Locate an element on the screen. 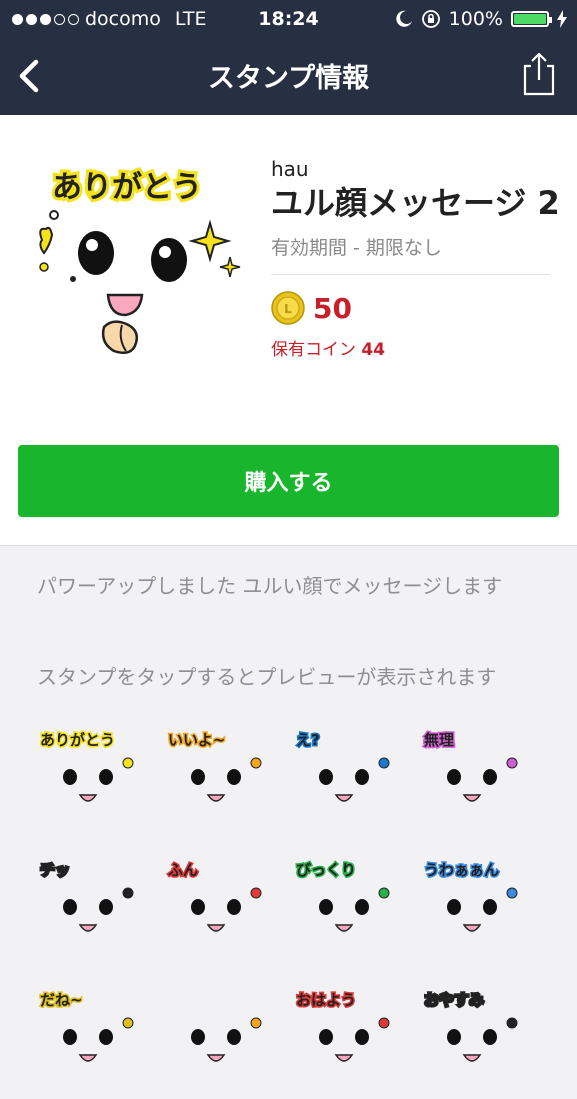 The height and width of the screenshot is (1099, 577). sticker-price: 50 is located at coordinates (332, 308).